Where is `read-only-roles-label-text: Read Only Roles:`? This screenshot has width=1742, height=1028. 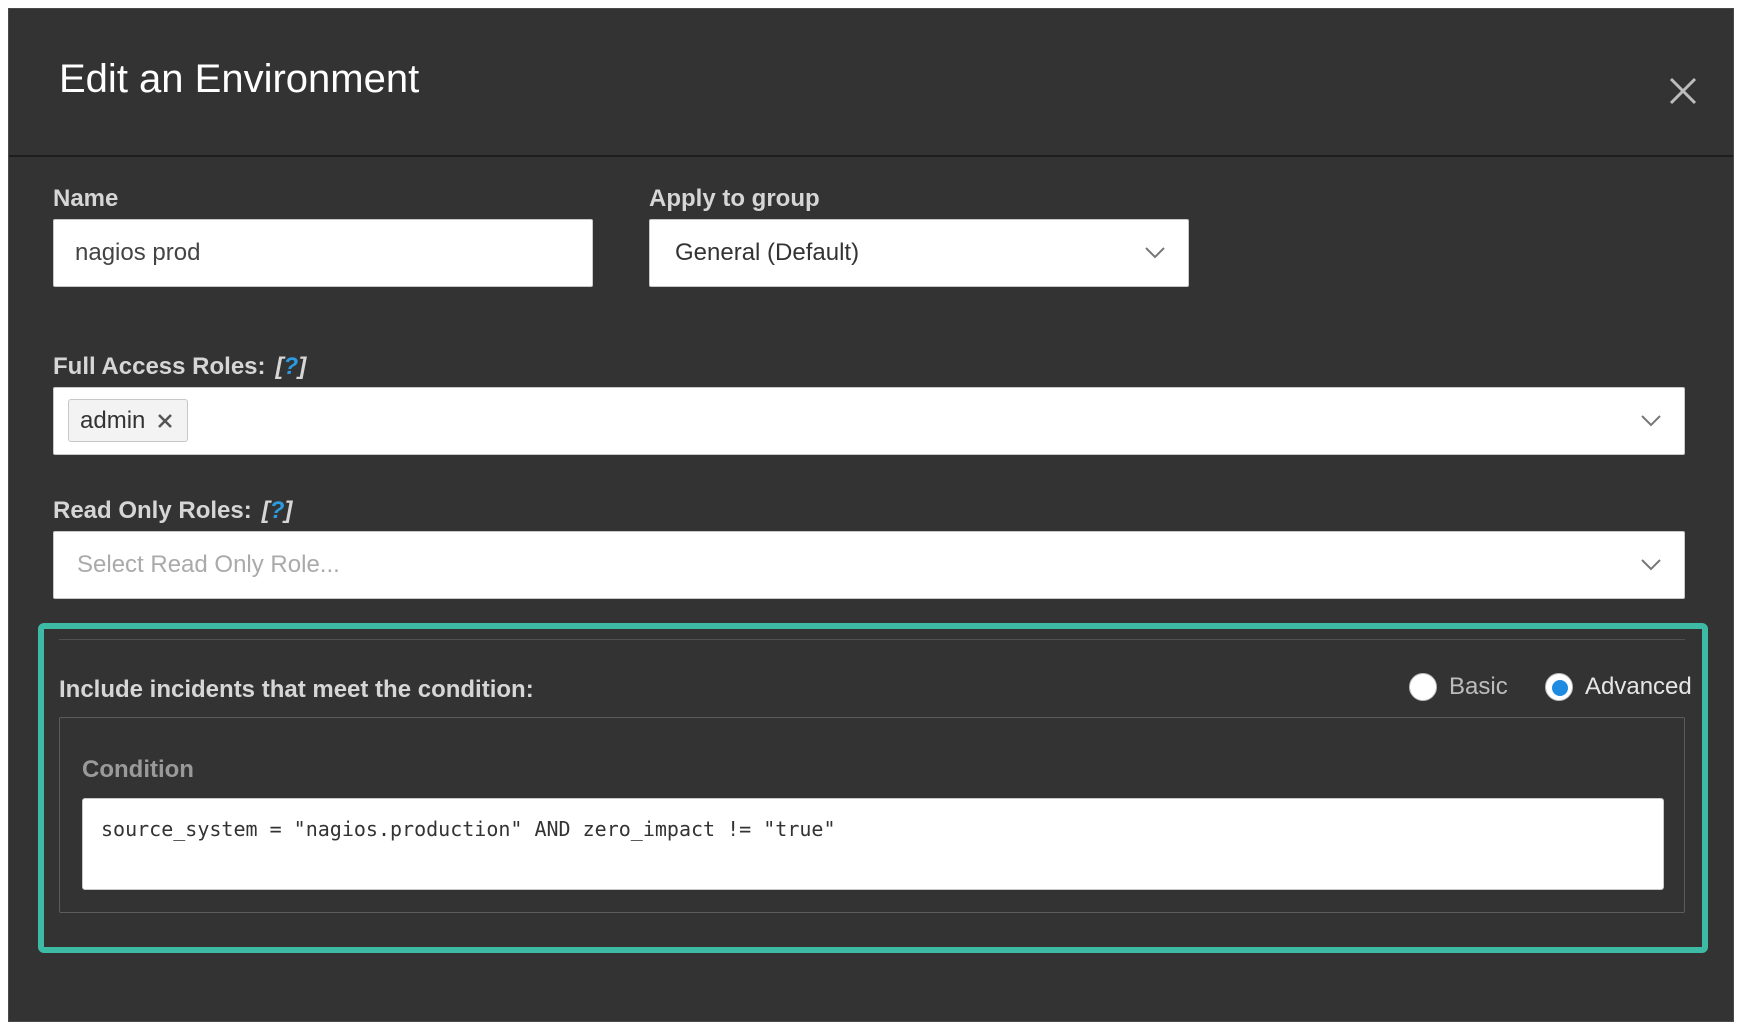 read-only-roles-label-text: Read Only Roles: is located at coordinates (152, 510).